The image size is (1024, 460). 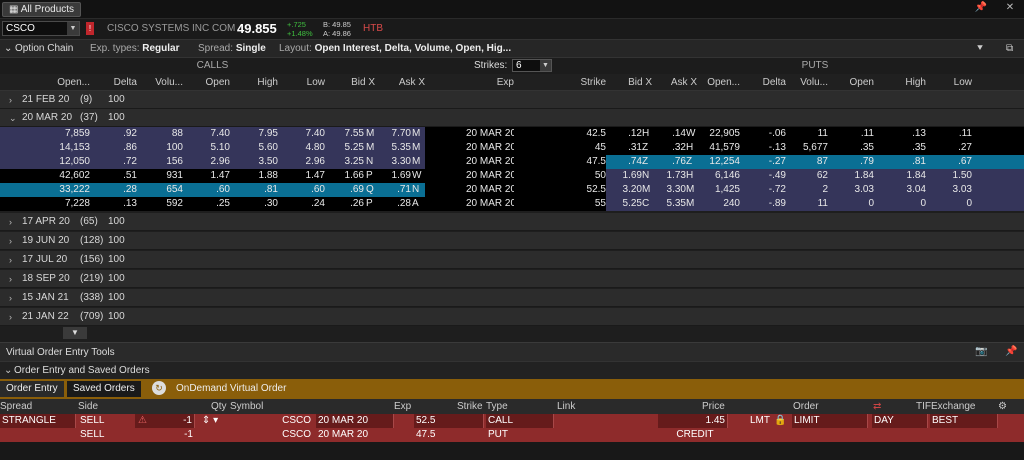 I want to click on call-col-header: Low, so click(x=302, y=82).